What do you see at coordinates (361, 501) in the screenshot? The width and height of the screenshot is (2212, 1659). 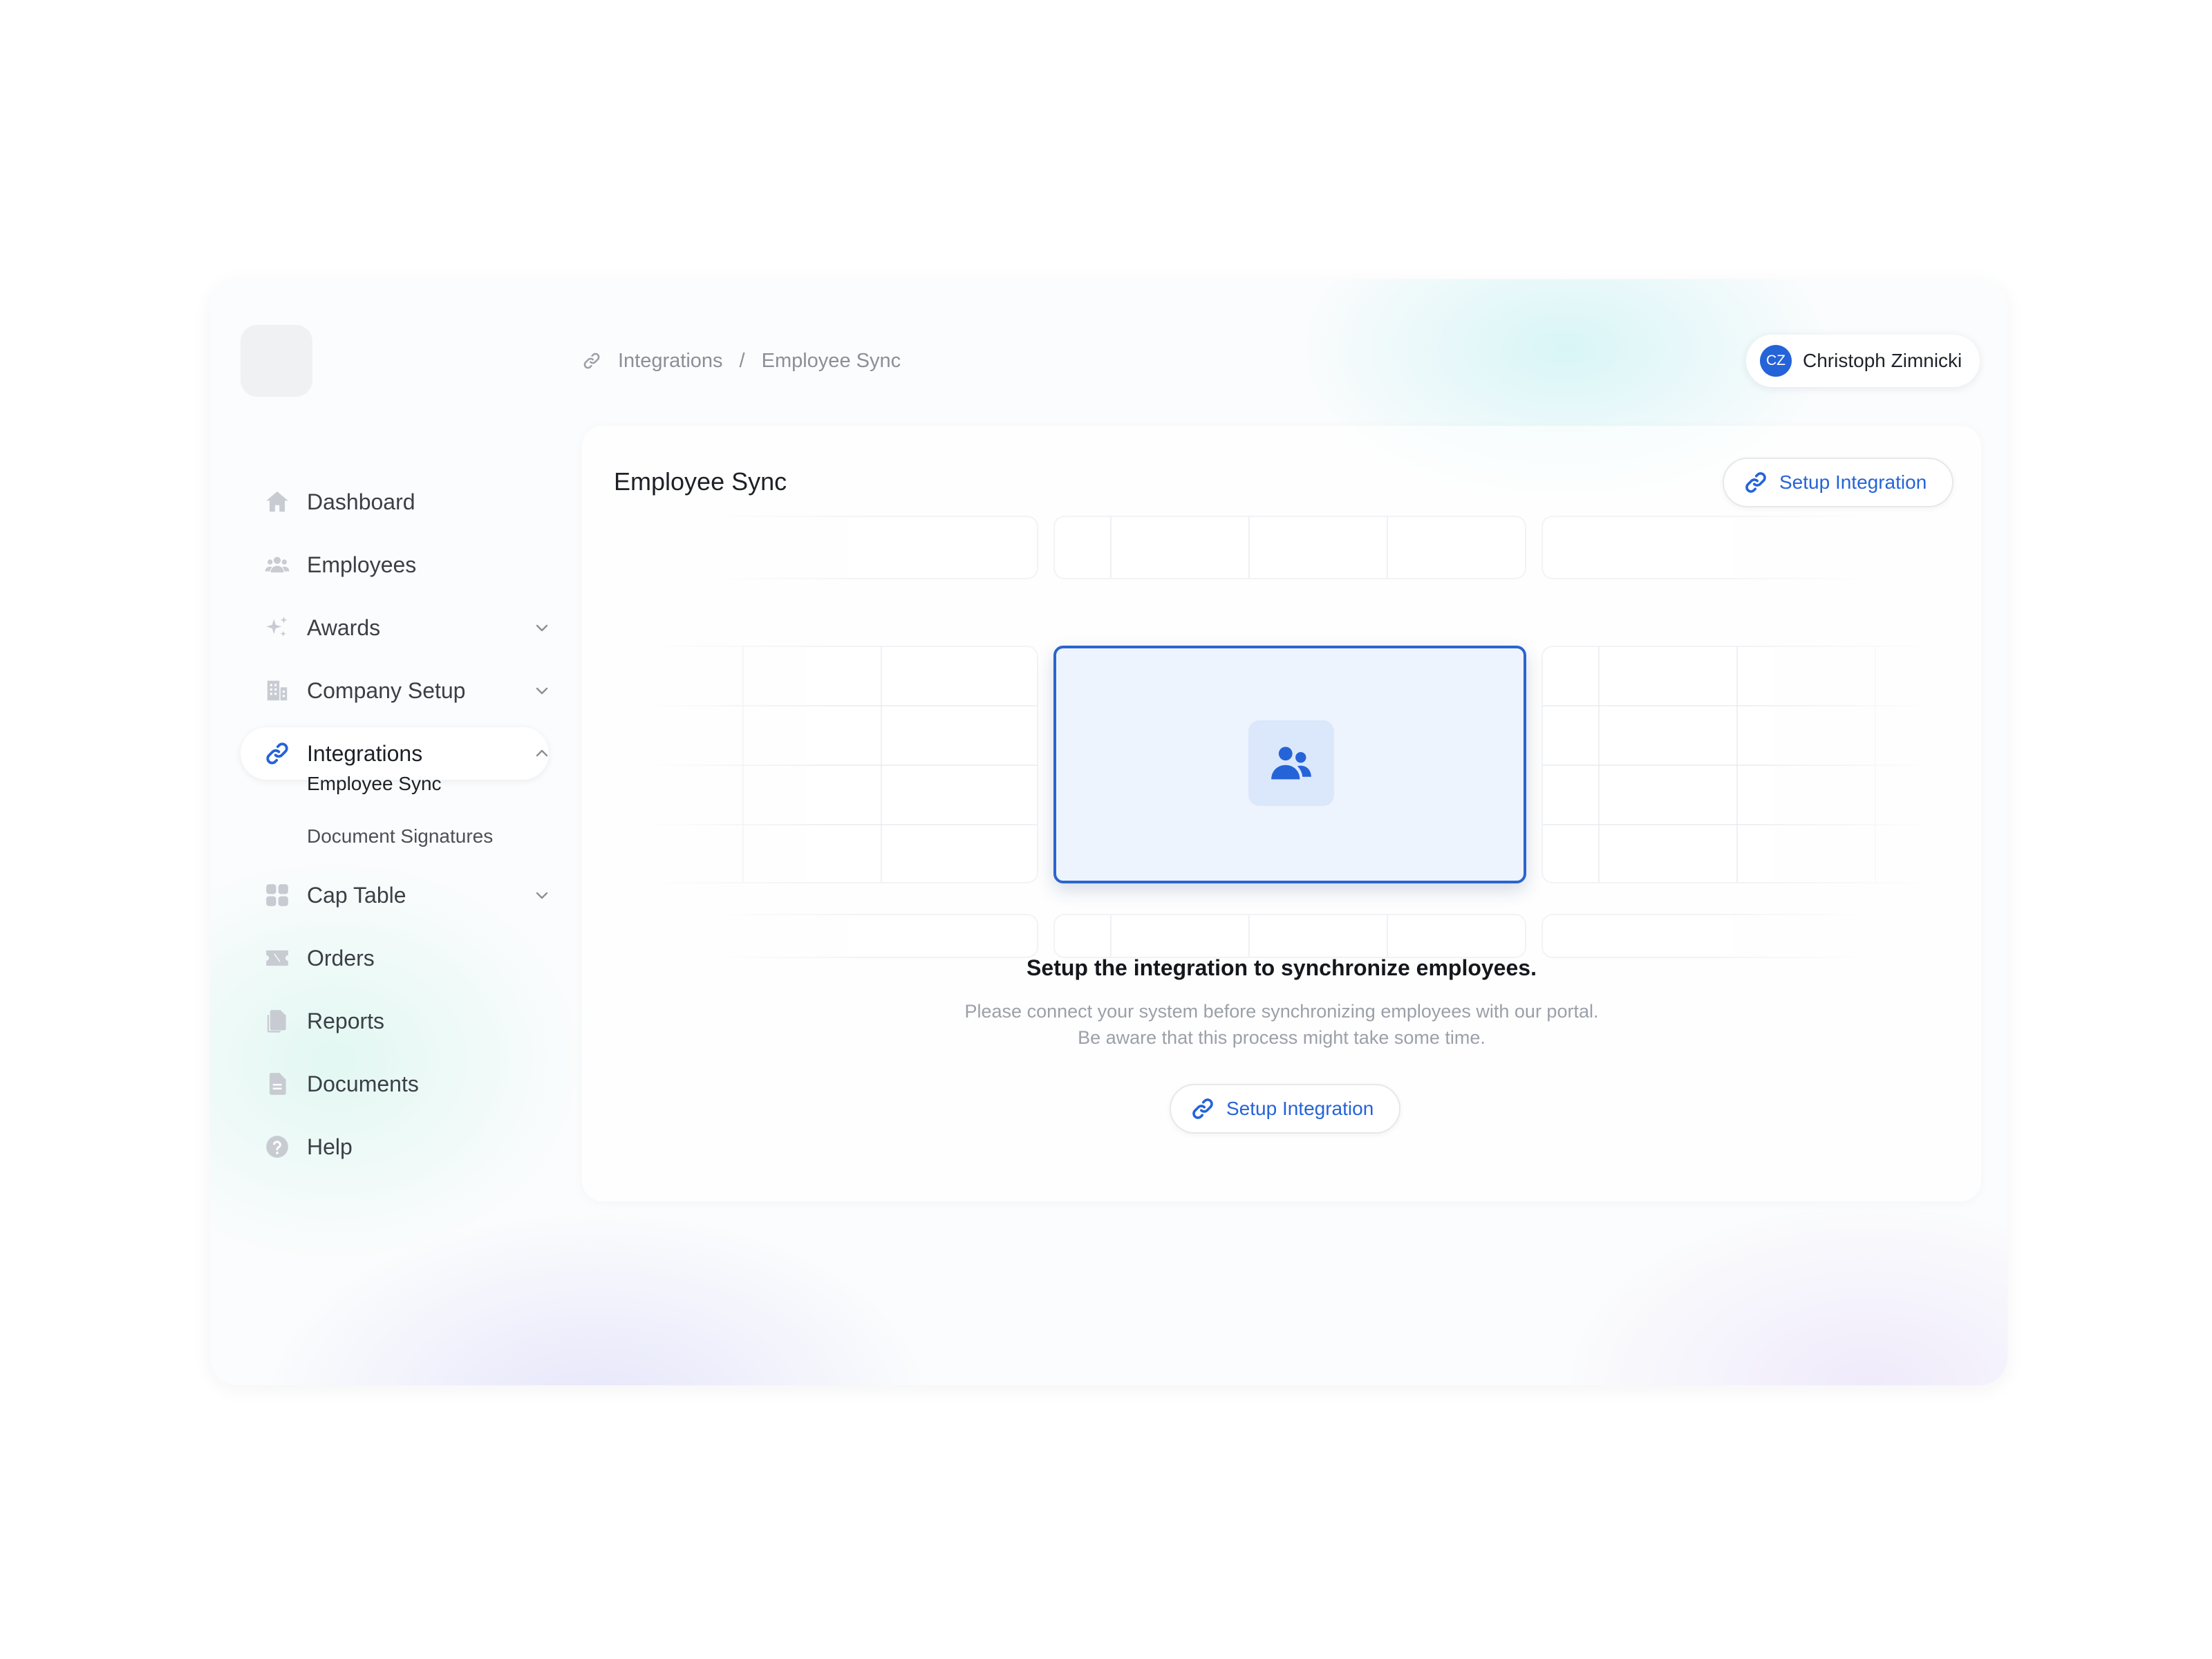 I see `sidebar-item-label: Dashboard` at bounding box center [361, 501].